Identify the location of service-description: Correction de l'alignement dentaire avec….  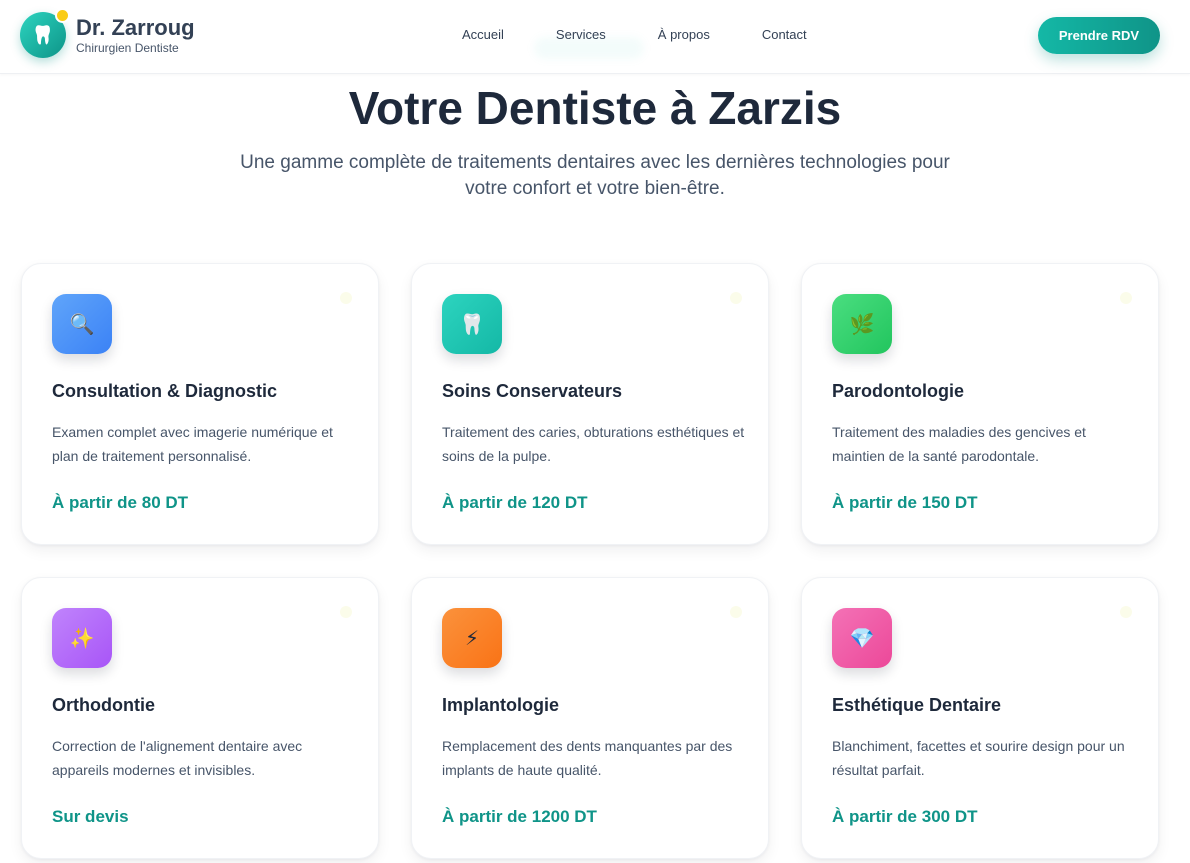
(177, 758).